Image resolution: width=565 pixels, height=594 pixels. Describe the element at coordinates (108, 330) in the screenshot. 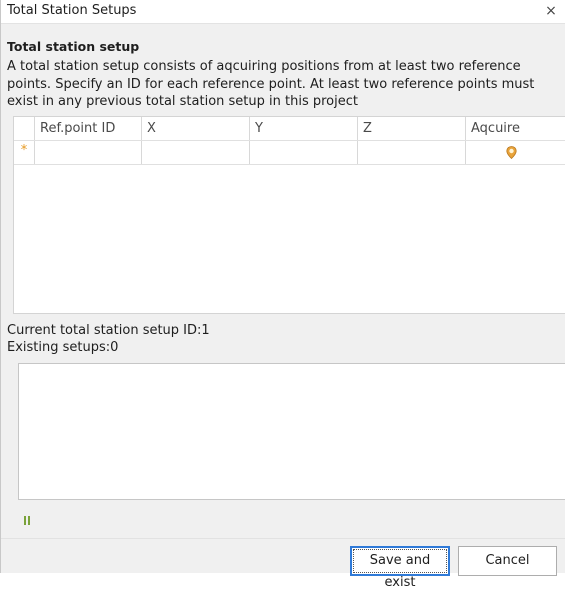

I see `current-setup-id: Current total station setup ID:1` at that location.